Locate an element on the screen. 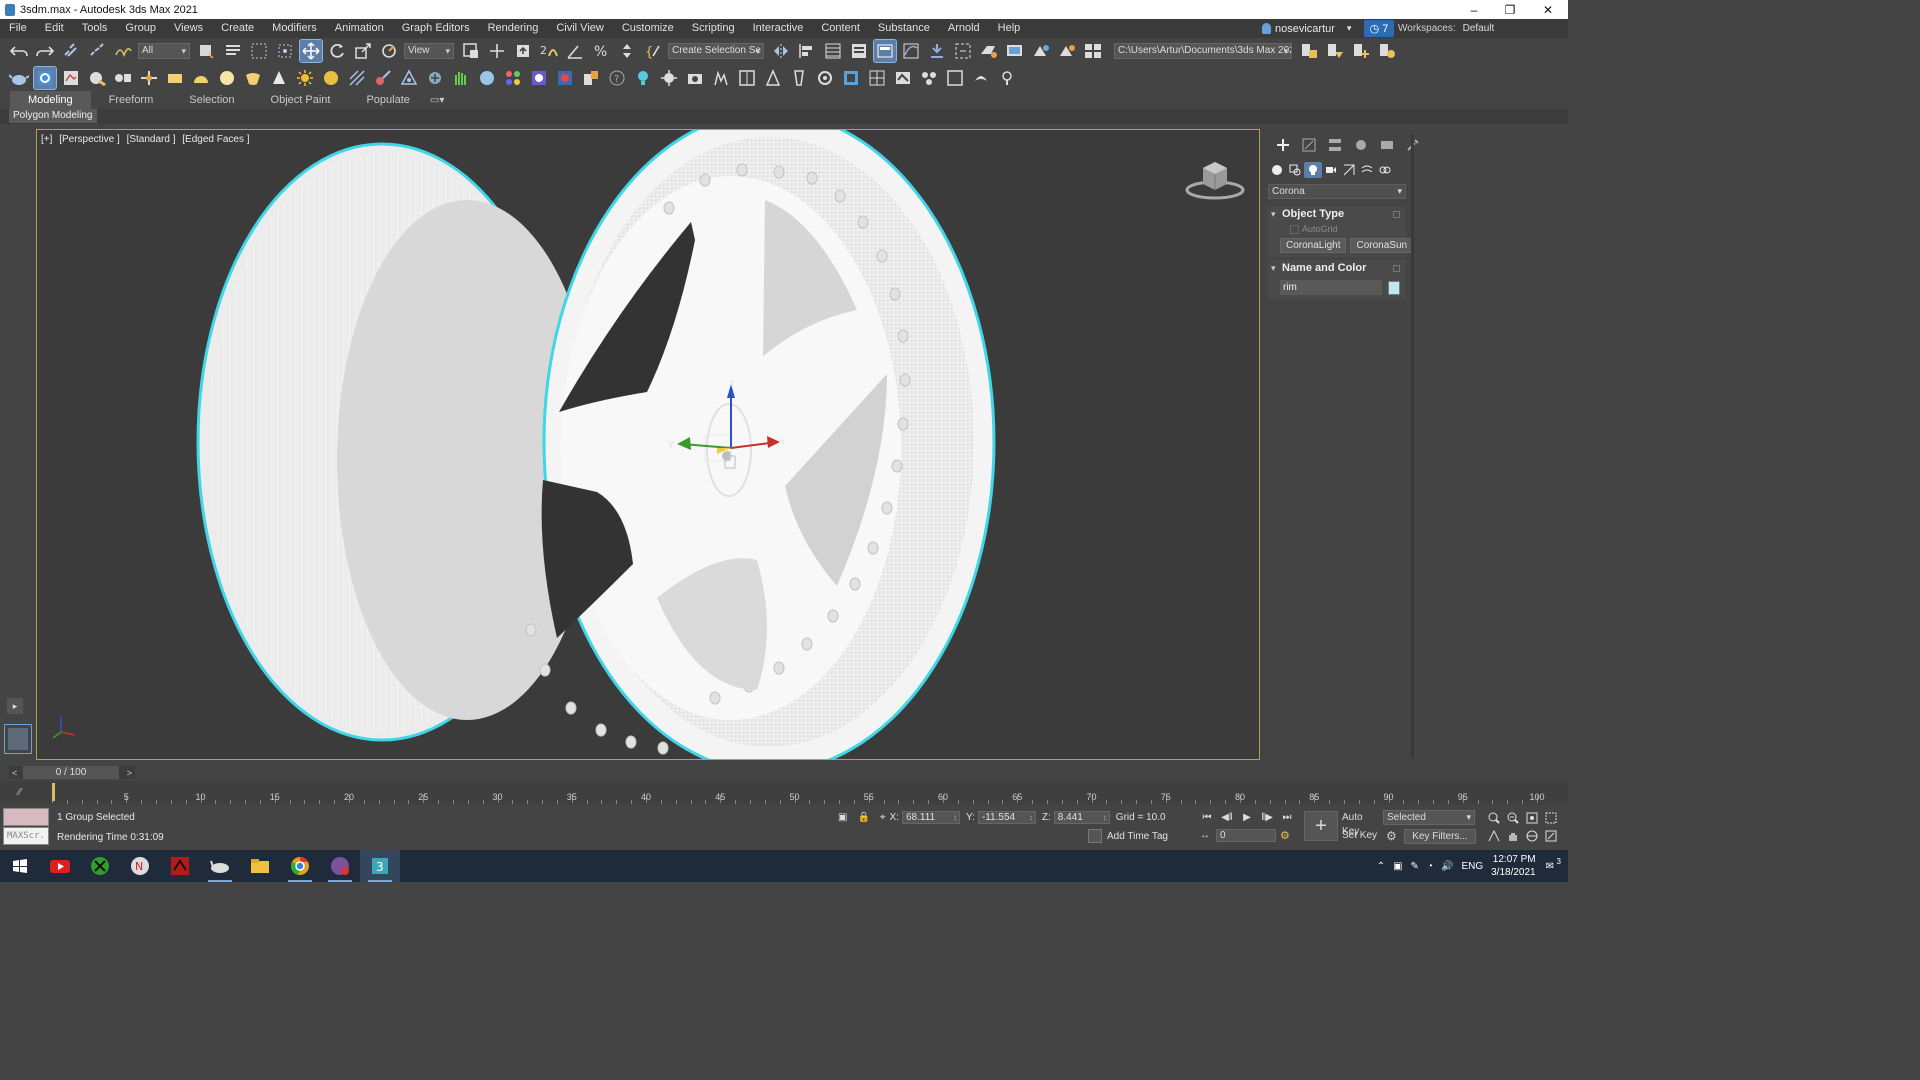 This screenshot has height=1080, width=1920. lights-icon is located at coordinates (1313, 170).